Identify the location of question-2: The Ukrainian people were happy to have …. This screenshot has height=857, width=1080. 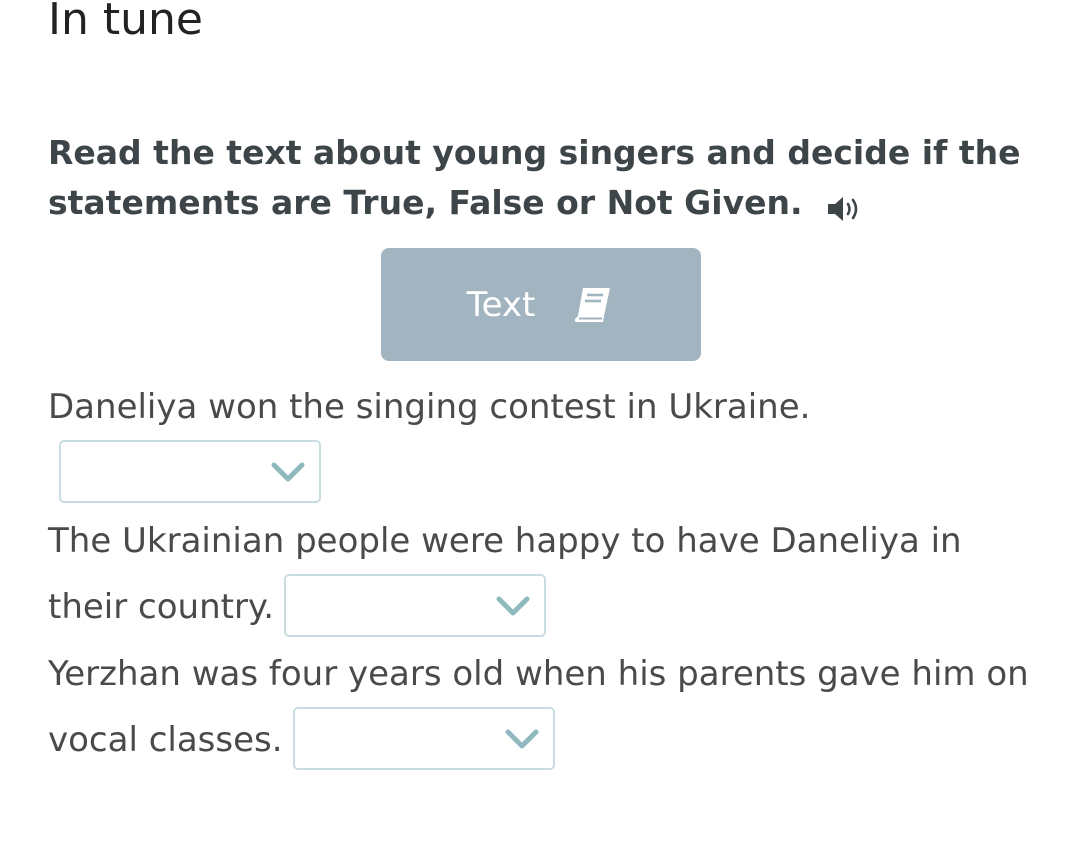
(543, 574).